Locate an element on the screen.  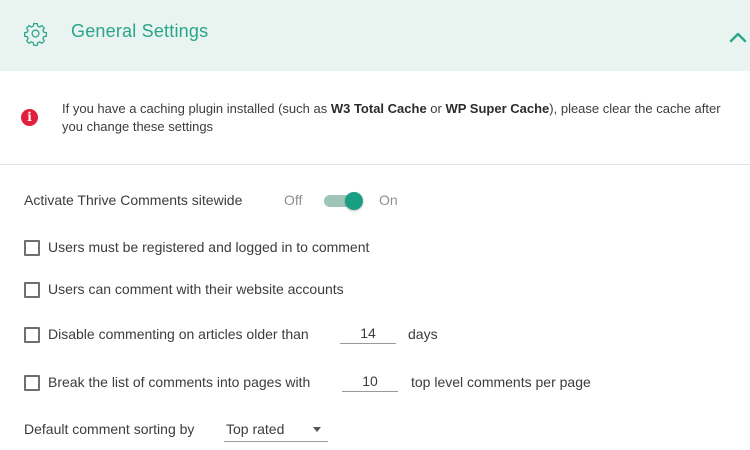
sorting-select: Top rated is located at coordinates (276, 430).